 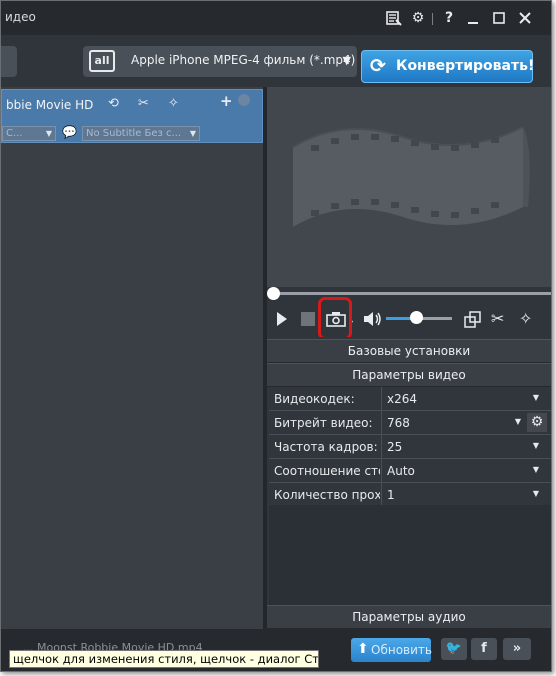 I want to click on seek-bar, so click(x=409, y=294).